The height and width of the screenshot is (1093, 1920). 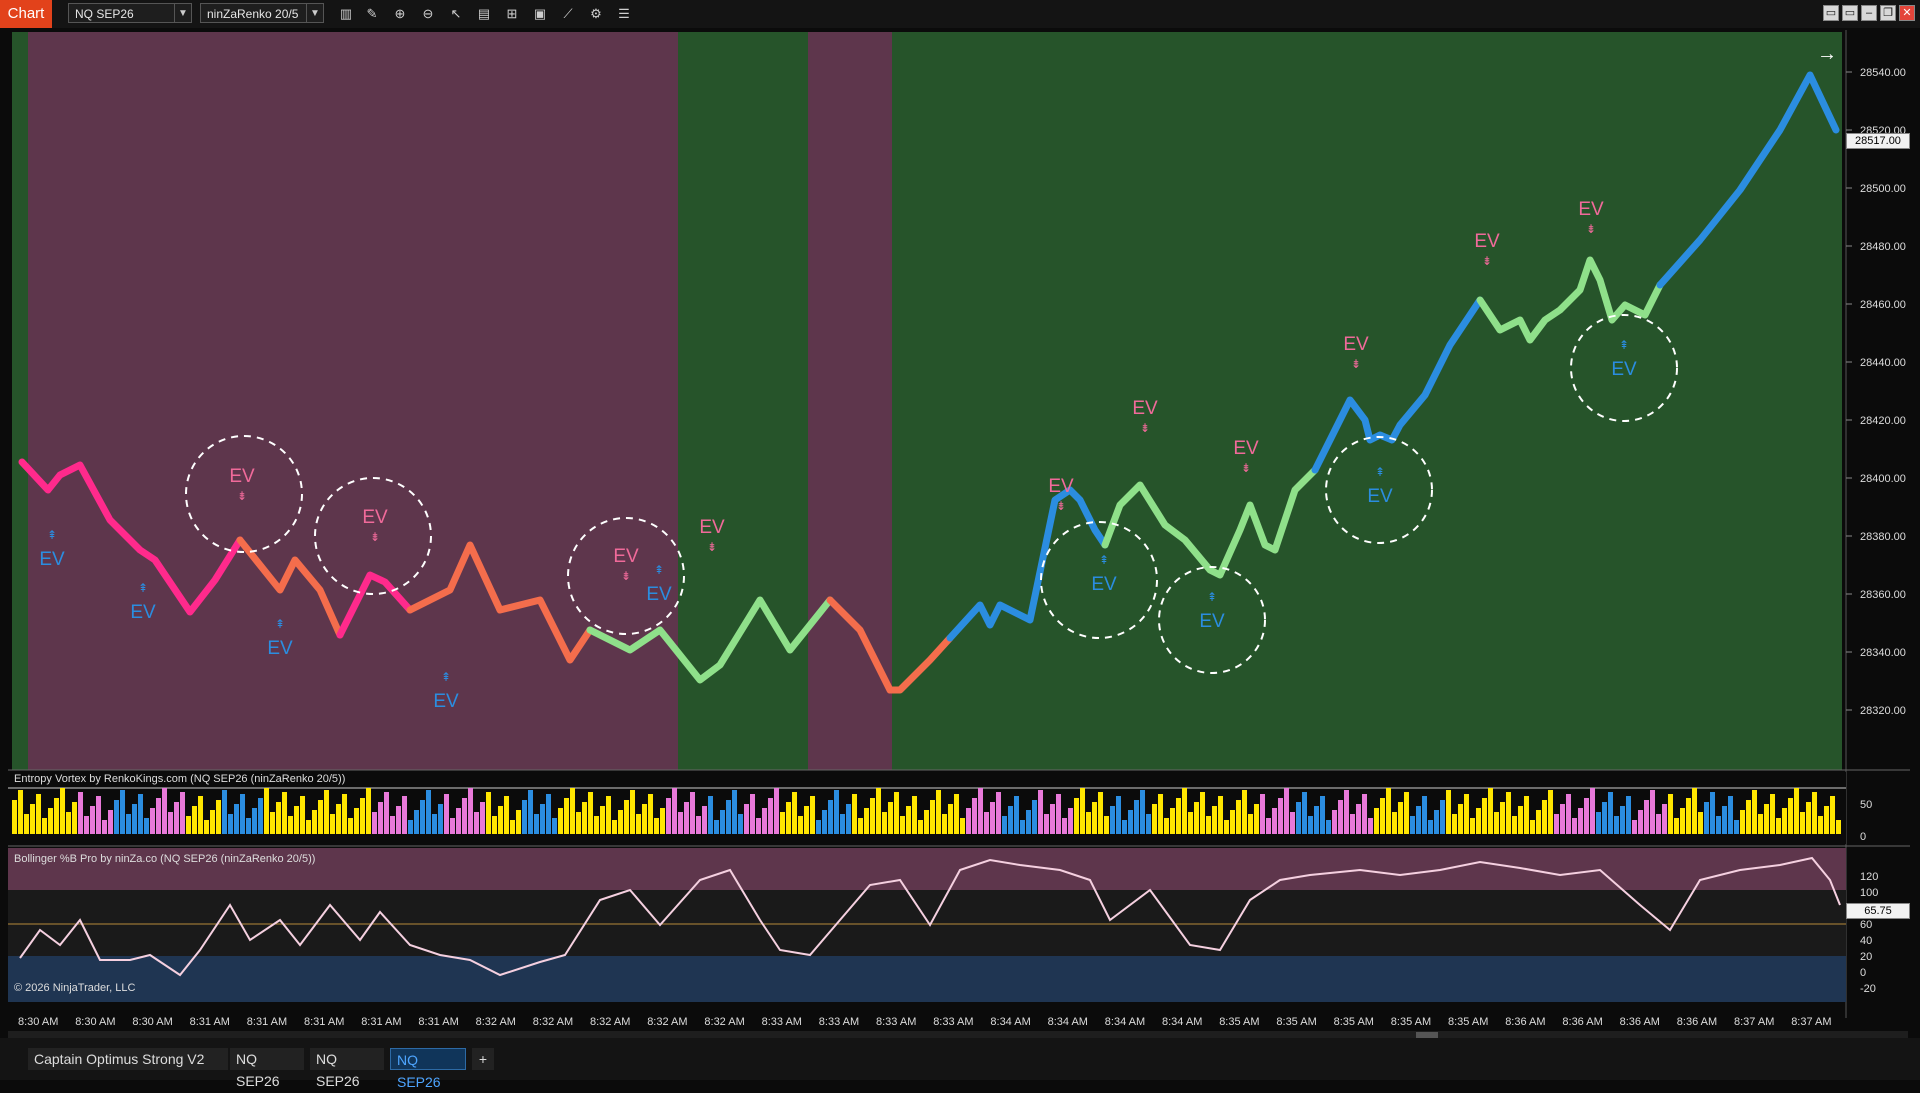 What do you see at coordinates (610, 1022) in the screenshot?
I see `time-tick-label: 8:32 AM` at bounding box center [610, 1022].